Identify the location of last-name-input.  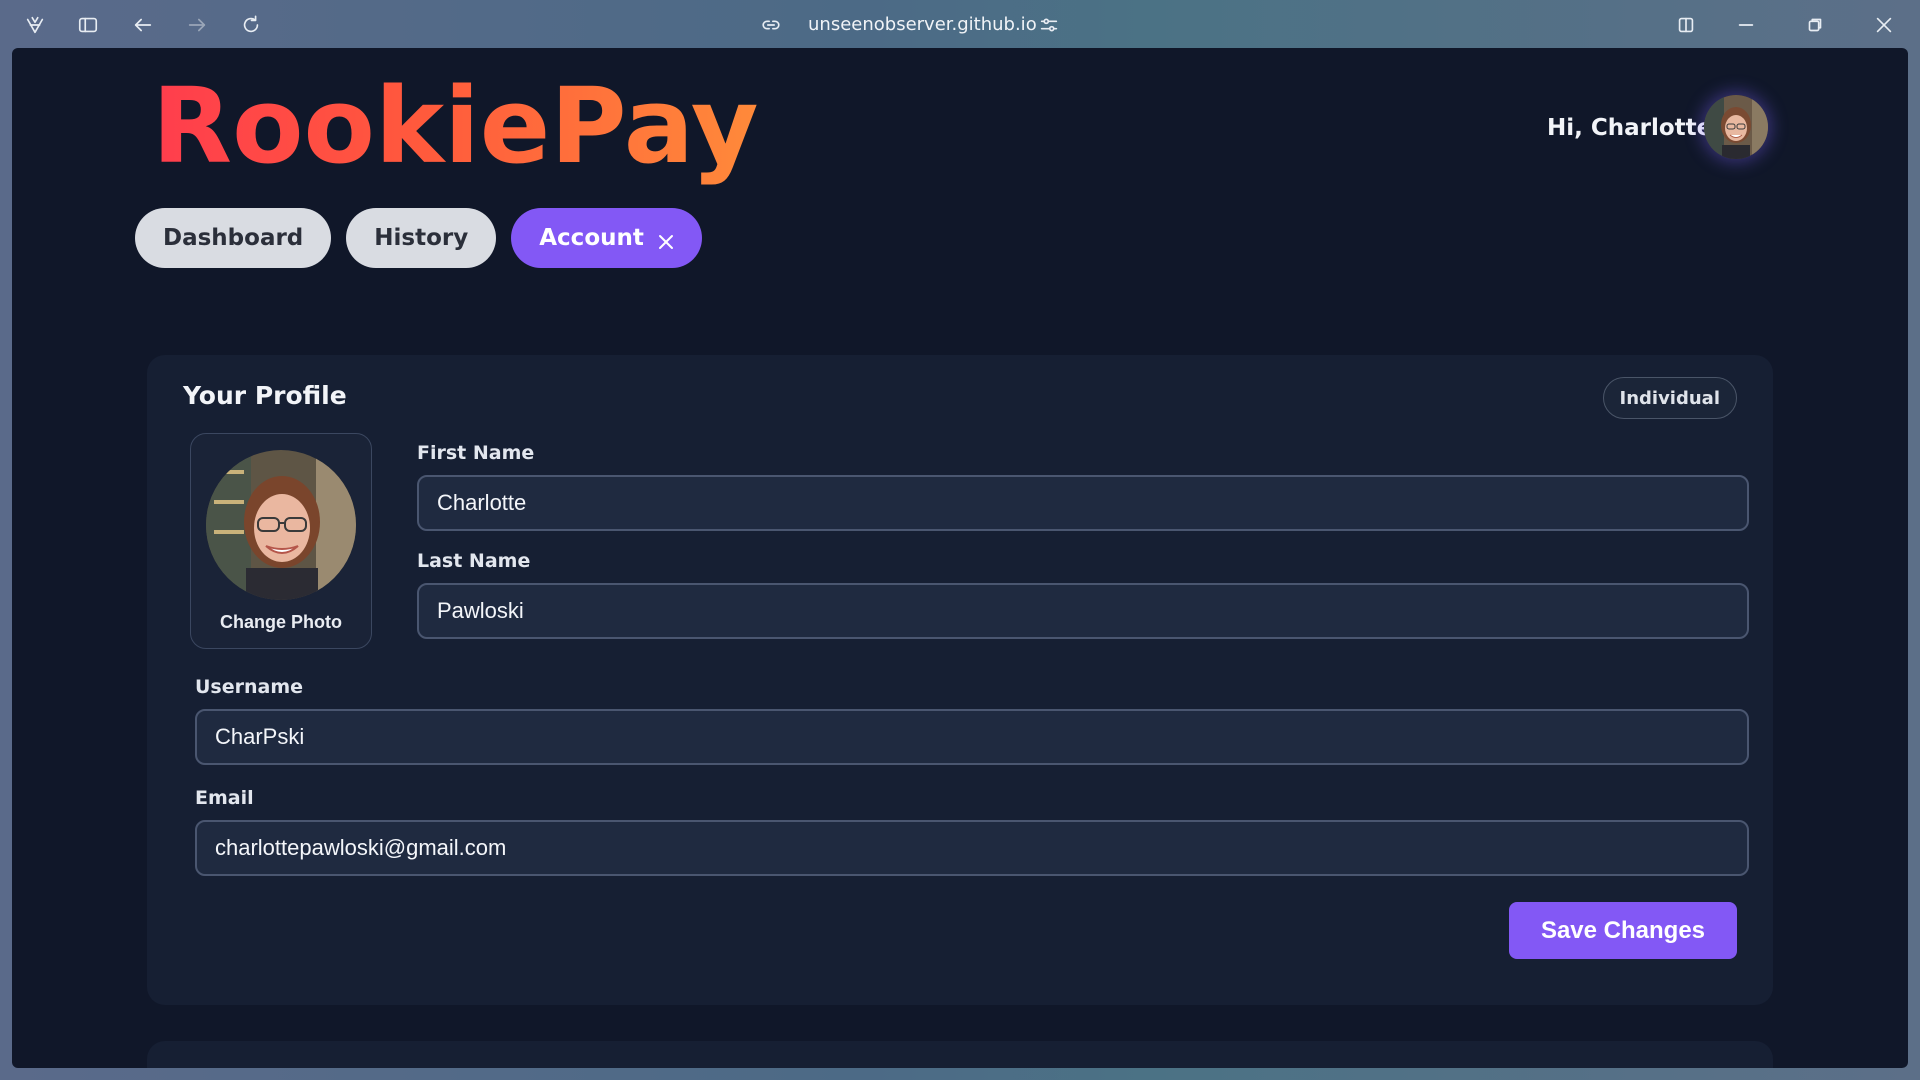
(1083, 611).